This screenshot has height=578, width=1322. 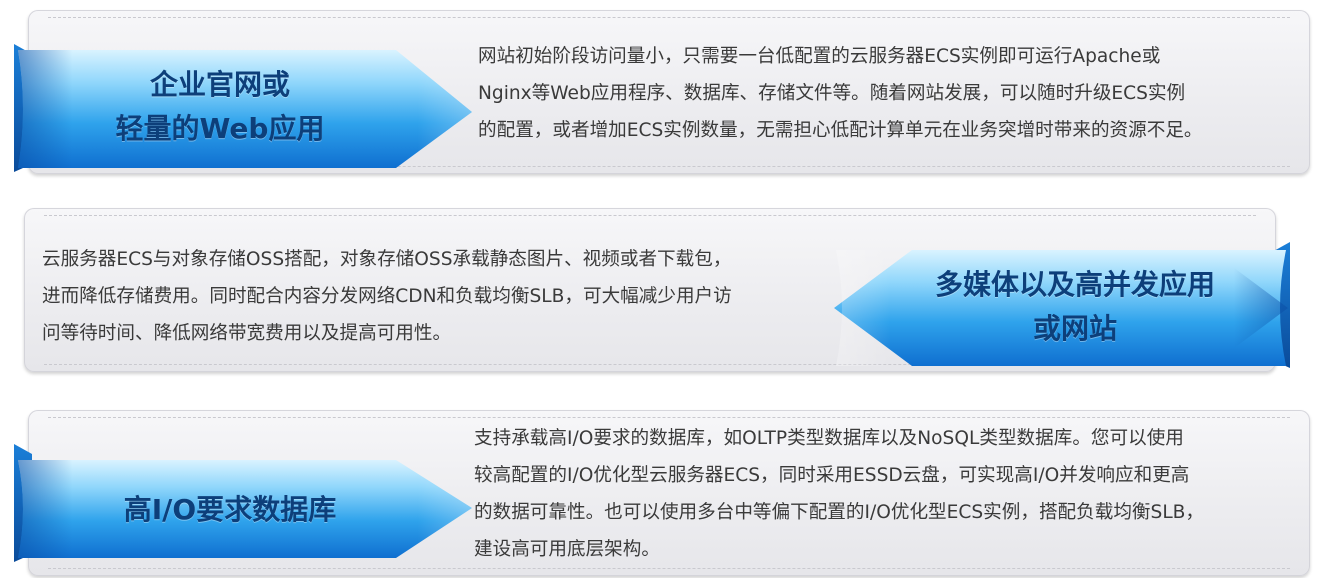 What do you see at coordinates (840, 130) in the screenshot?
I see `description-line: 的配置，或者增加ECS实例数量，无需担心低配计算单元在业务突增时带来的资源不足。` at bounding box center [840, 130].